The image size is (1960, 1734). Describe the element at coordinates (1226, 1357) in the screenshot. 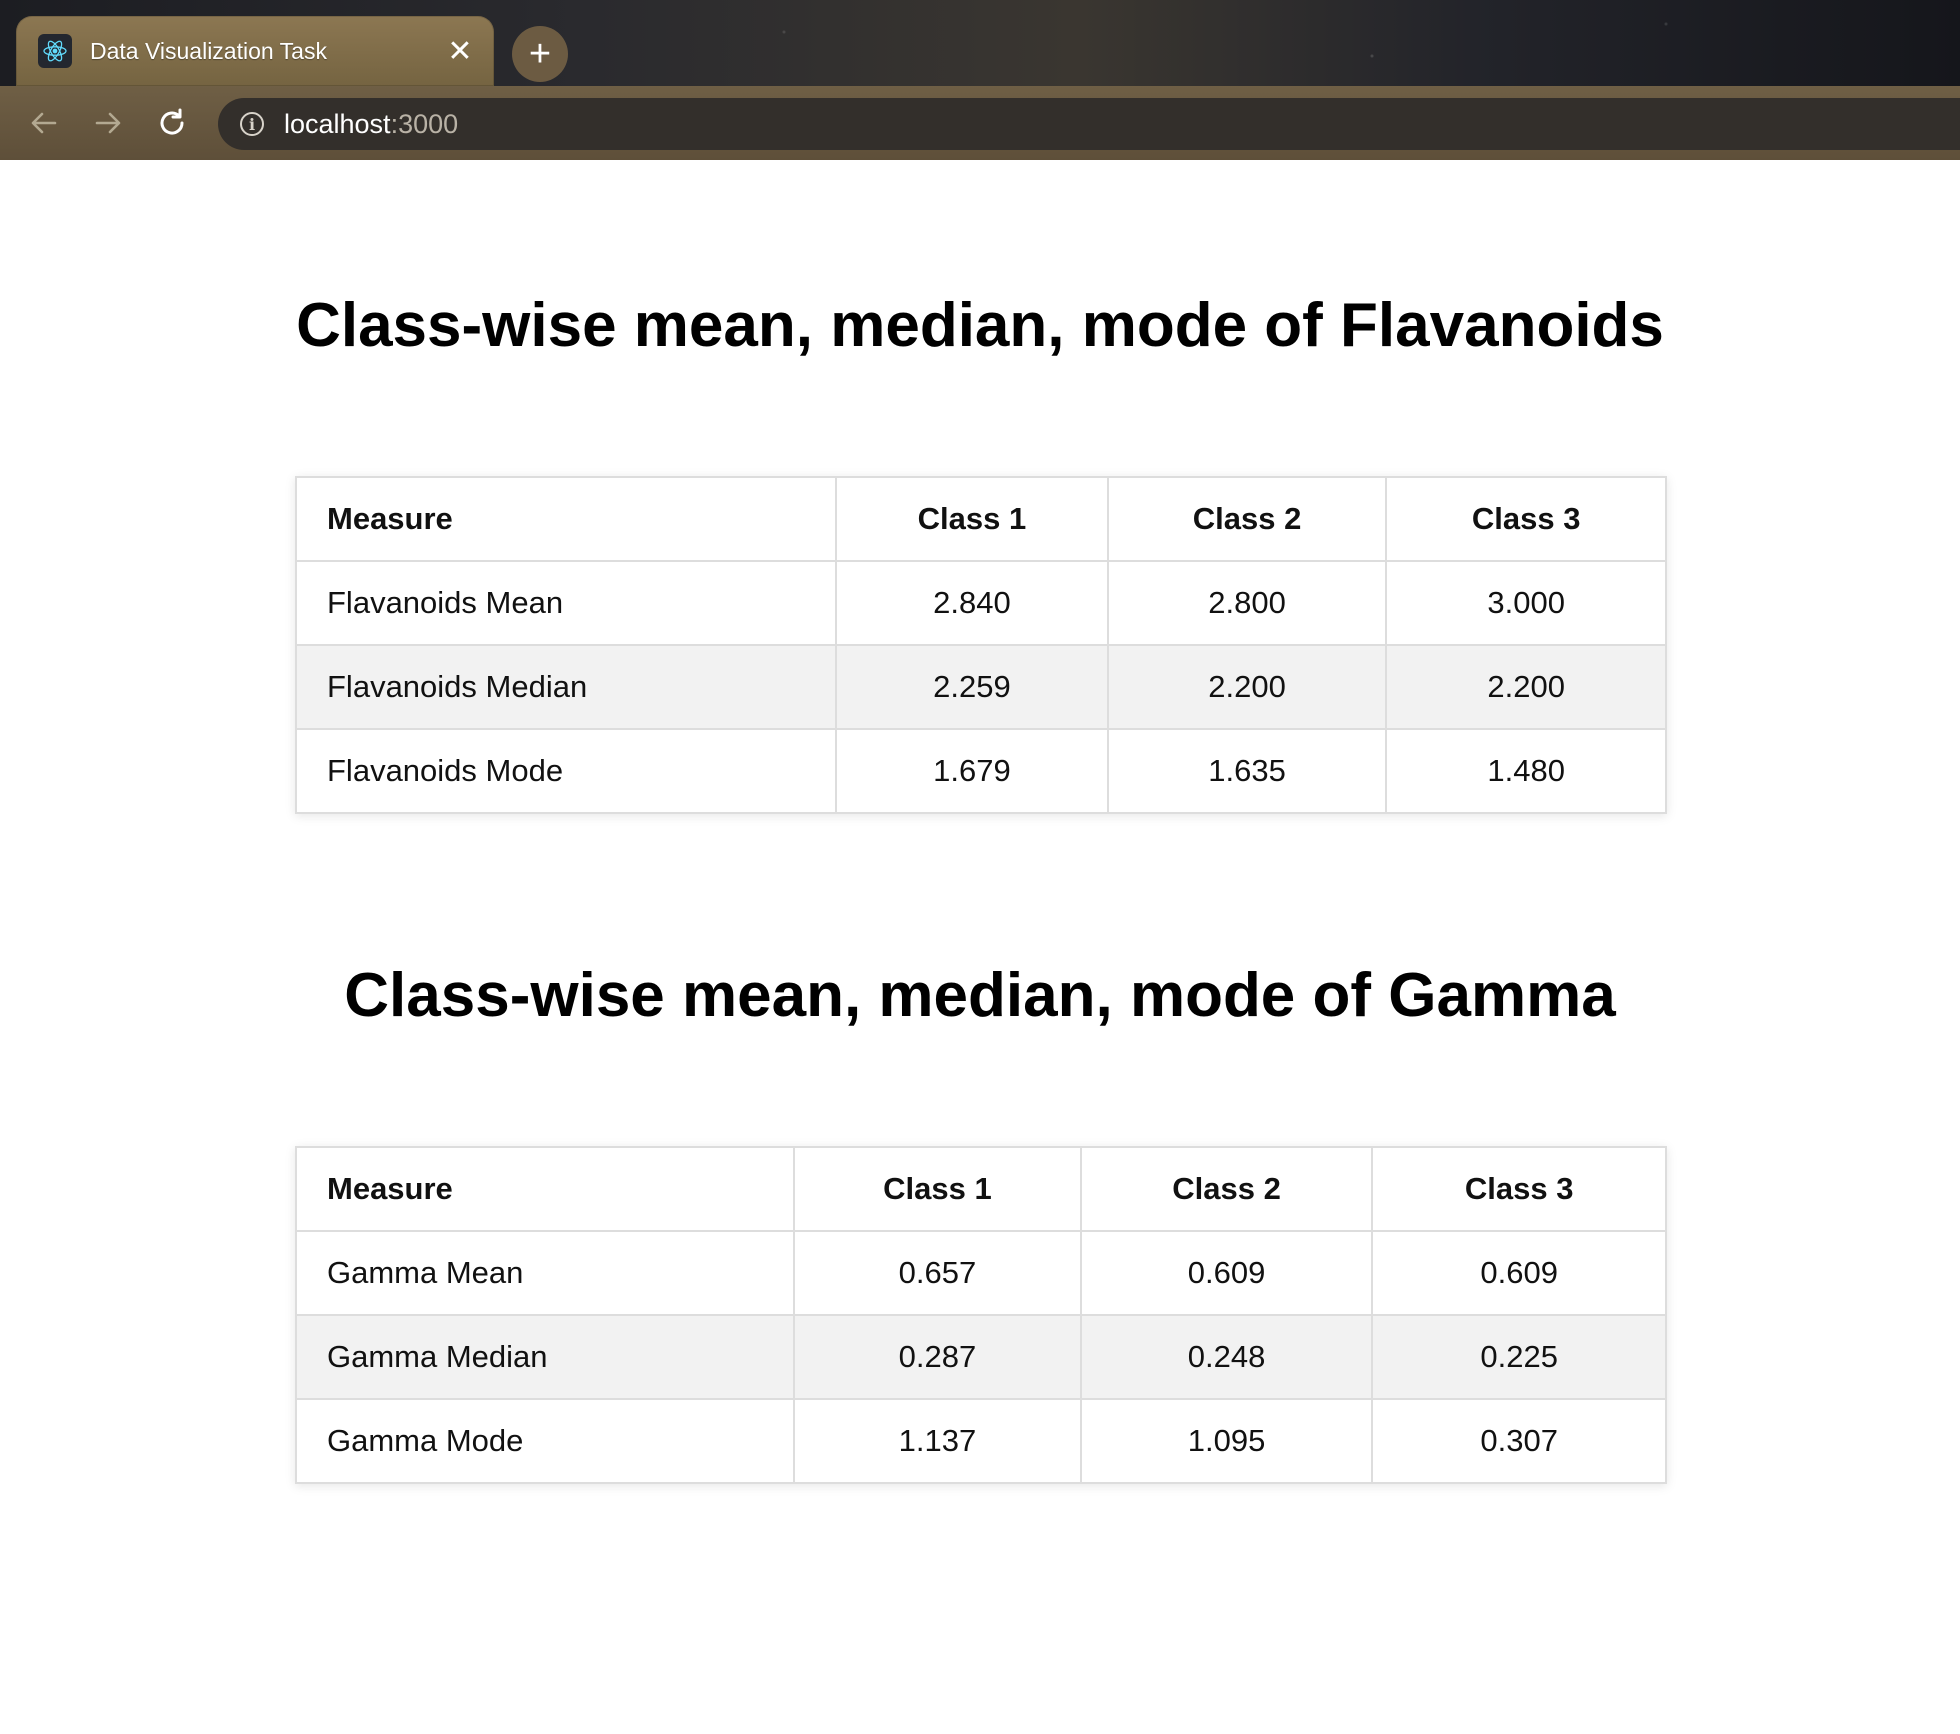

I see `value-cell: 0.248` at that location.